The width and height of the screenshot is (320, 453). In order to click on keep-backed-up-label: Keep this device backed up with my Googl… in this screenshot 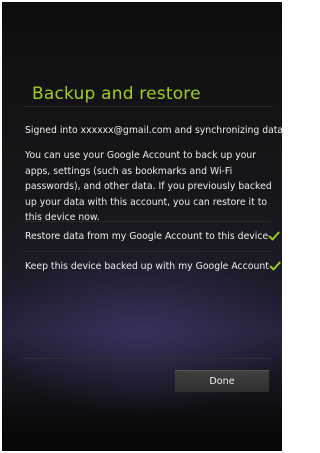, I will do `click(147, 266)`.